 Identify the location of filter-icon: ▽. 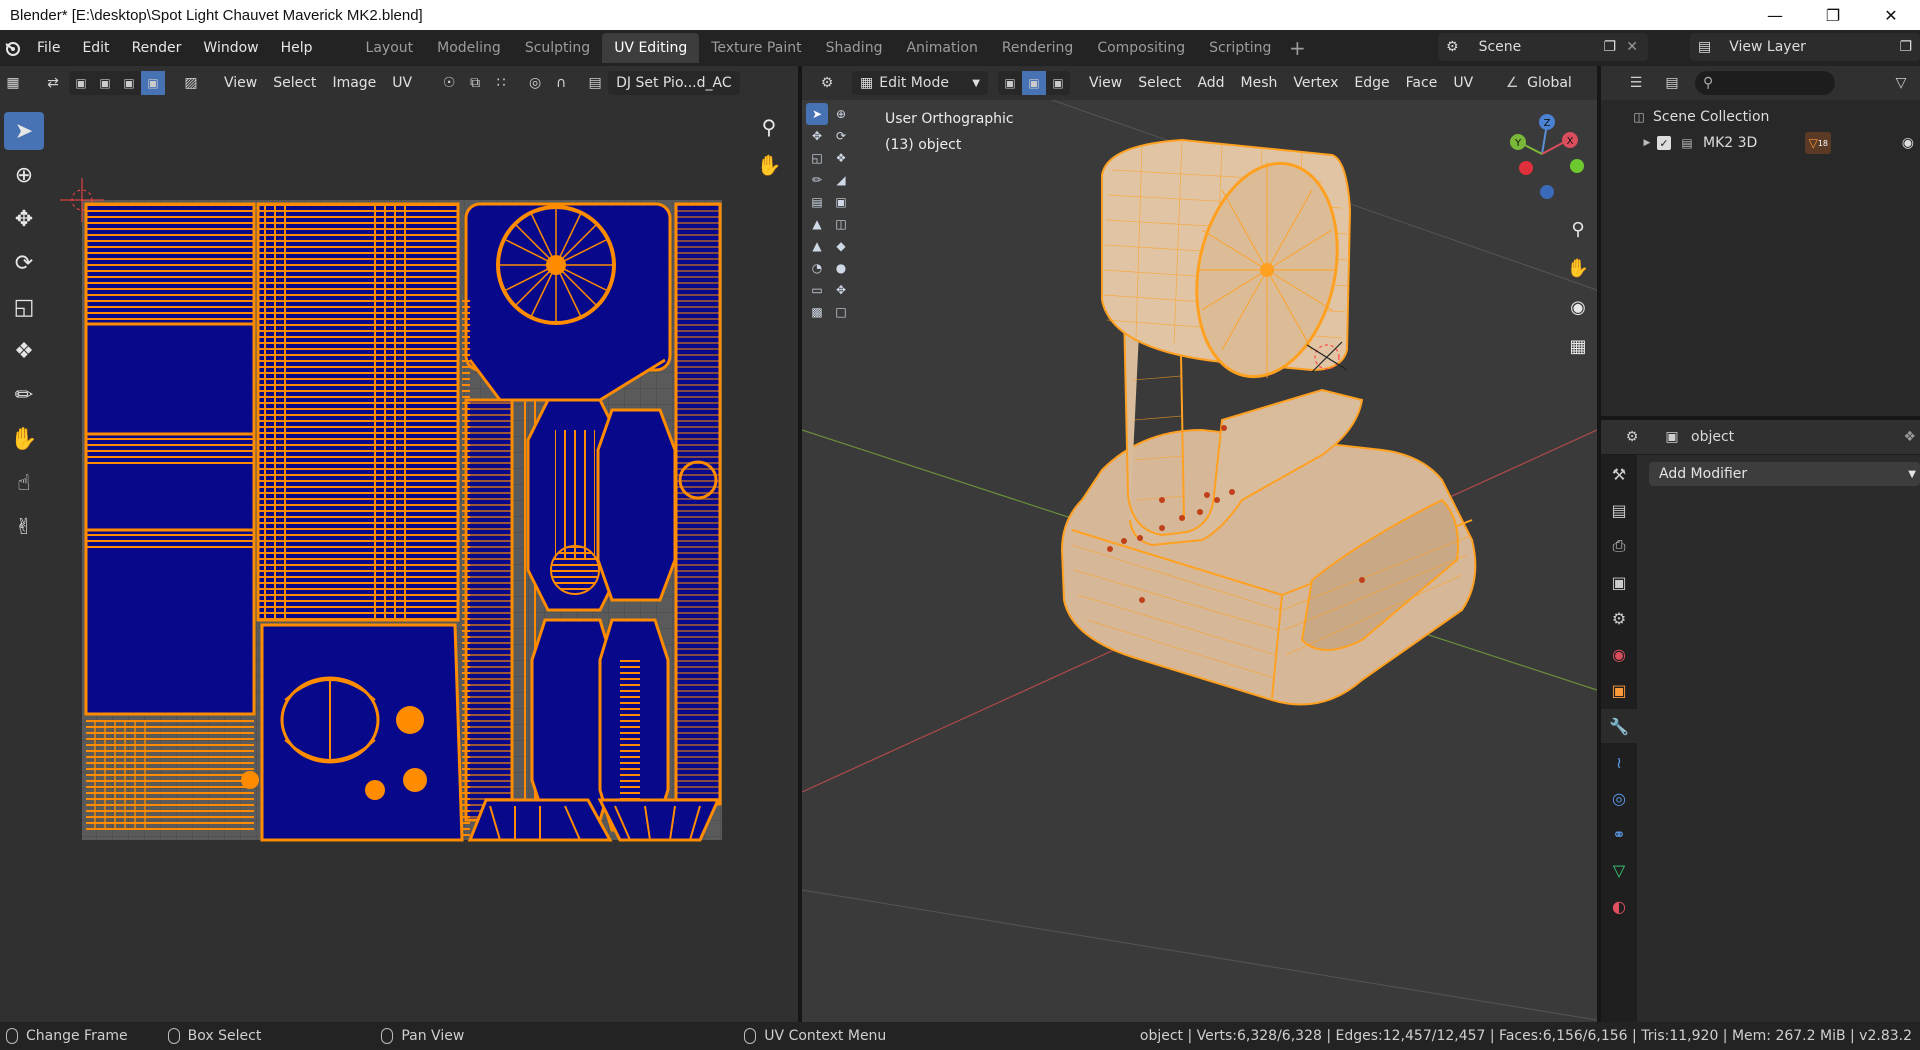
(1901, 83).